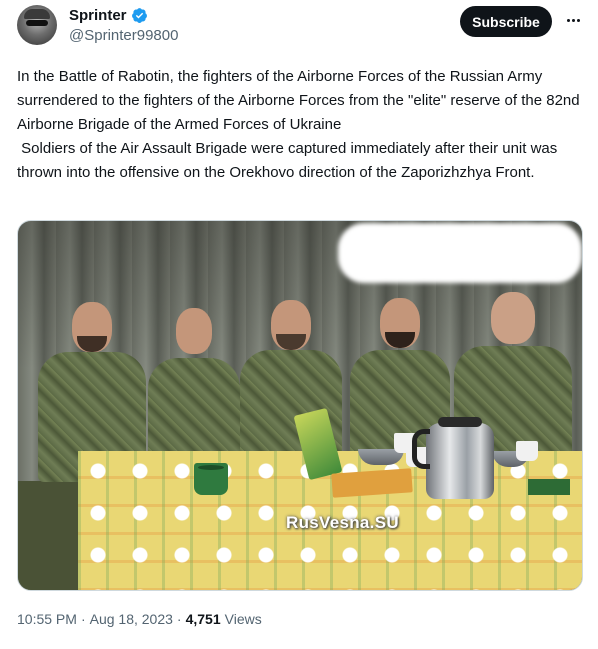 This screenshot has height=649, width=598. What do you see at coordinates (453, 458) in the screenshot?
I see `electric-kettle` at bounding box center [453, 458].